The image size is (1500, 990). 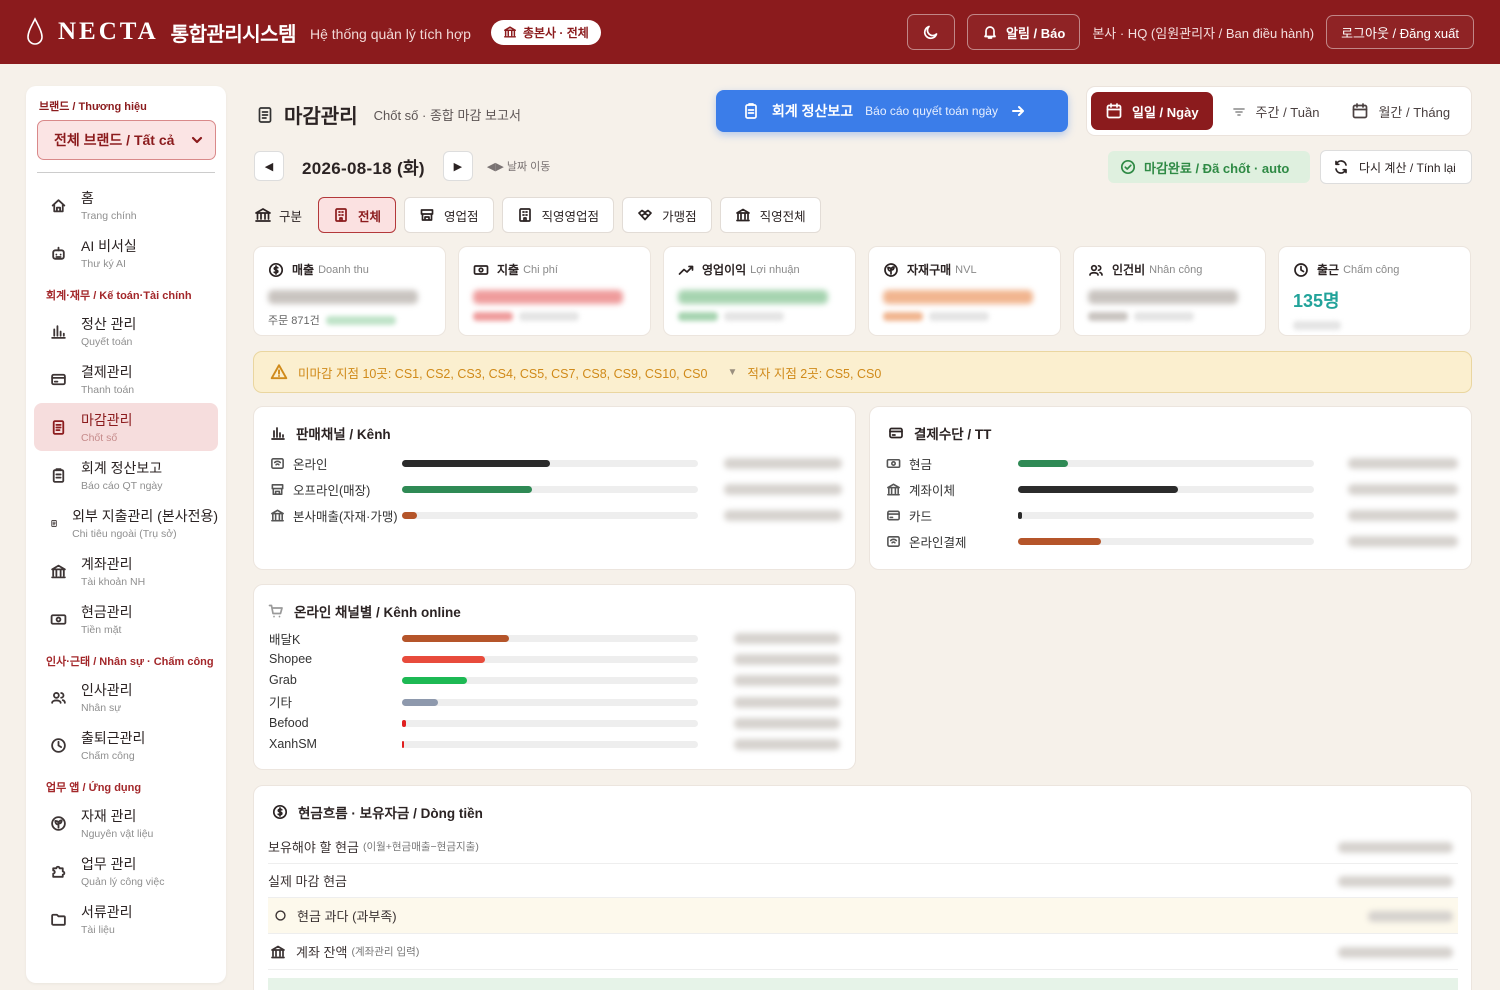 I want to click on sidebar-item-label: 결제관리, so click(x=107, y=372).